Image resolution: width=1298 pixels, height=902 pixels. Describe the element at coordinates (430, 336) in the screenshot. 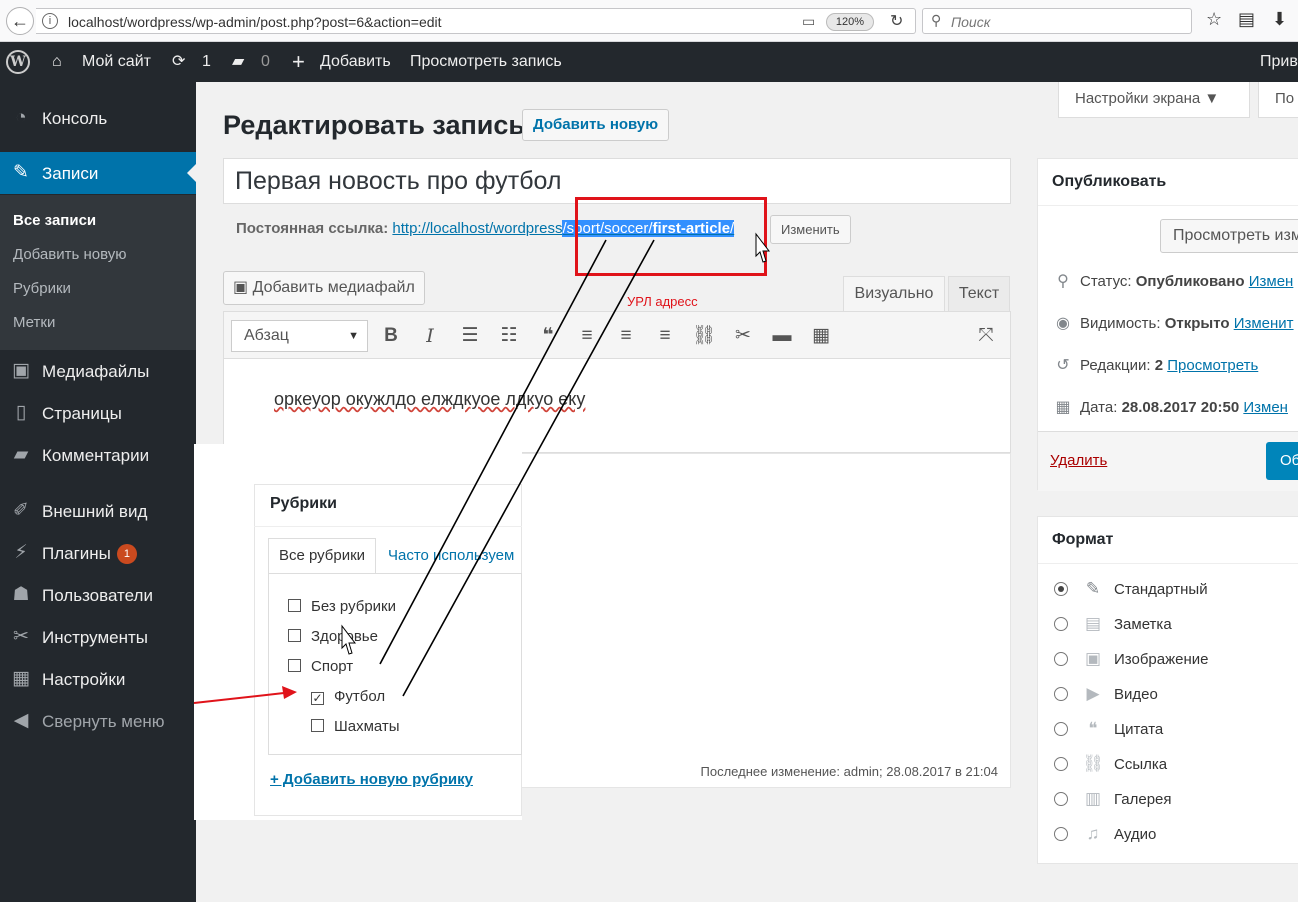

I see `italic-icon: I` at that location.